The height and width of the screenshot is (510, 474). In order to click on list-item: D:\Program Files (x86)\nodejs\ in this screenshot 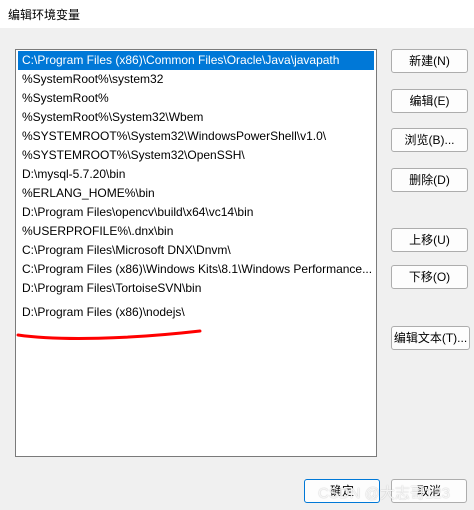, I will do `click(196, 312)`.